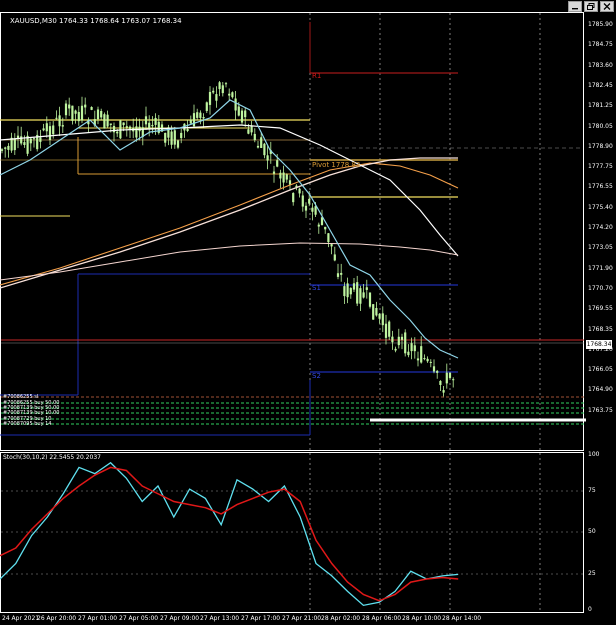 The image size is (616, 625). I want to click on price-label: 1775.40, so click(600, 207).